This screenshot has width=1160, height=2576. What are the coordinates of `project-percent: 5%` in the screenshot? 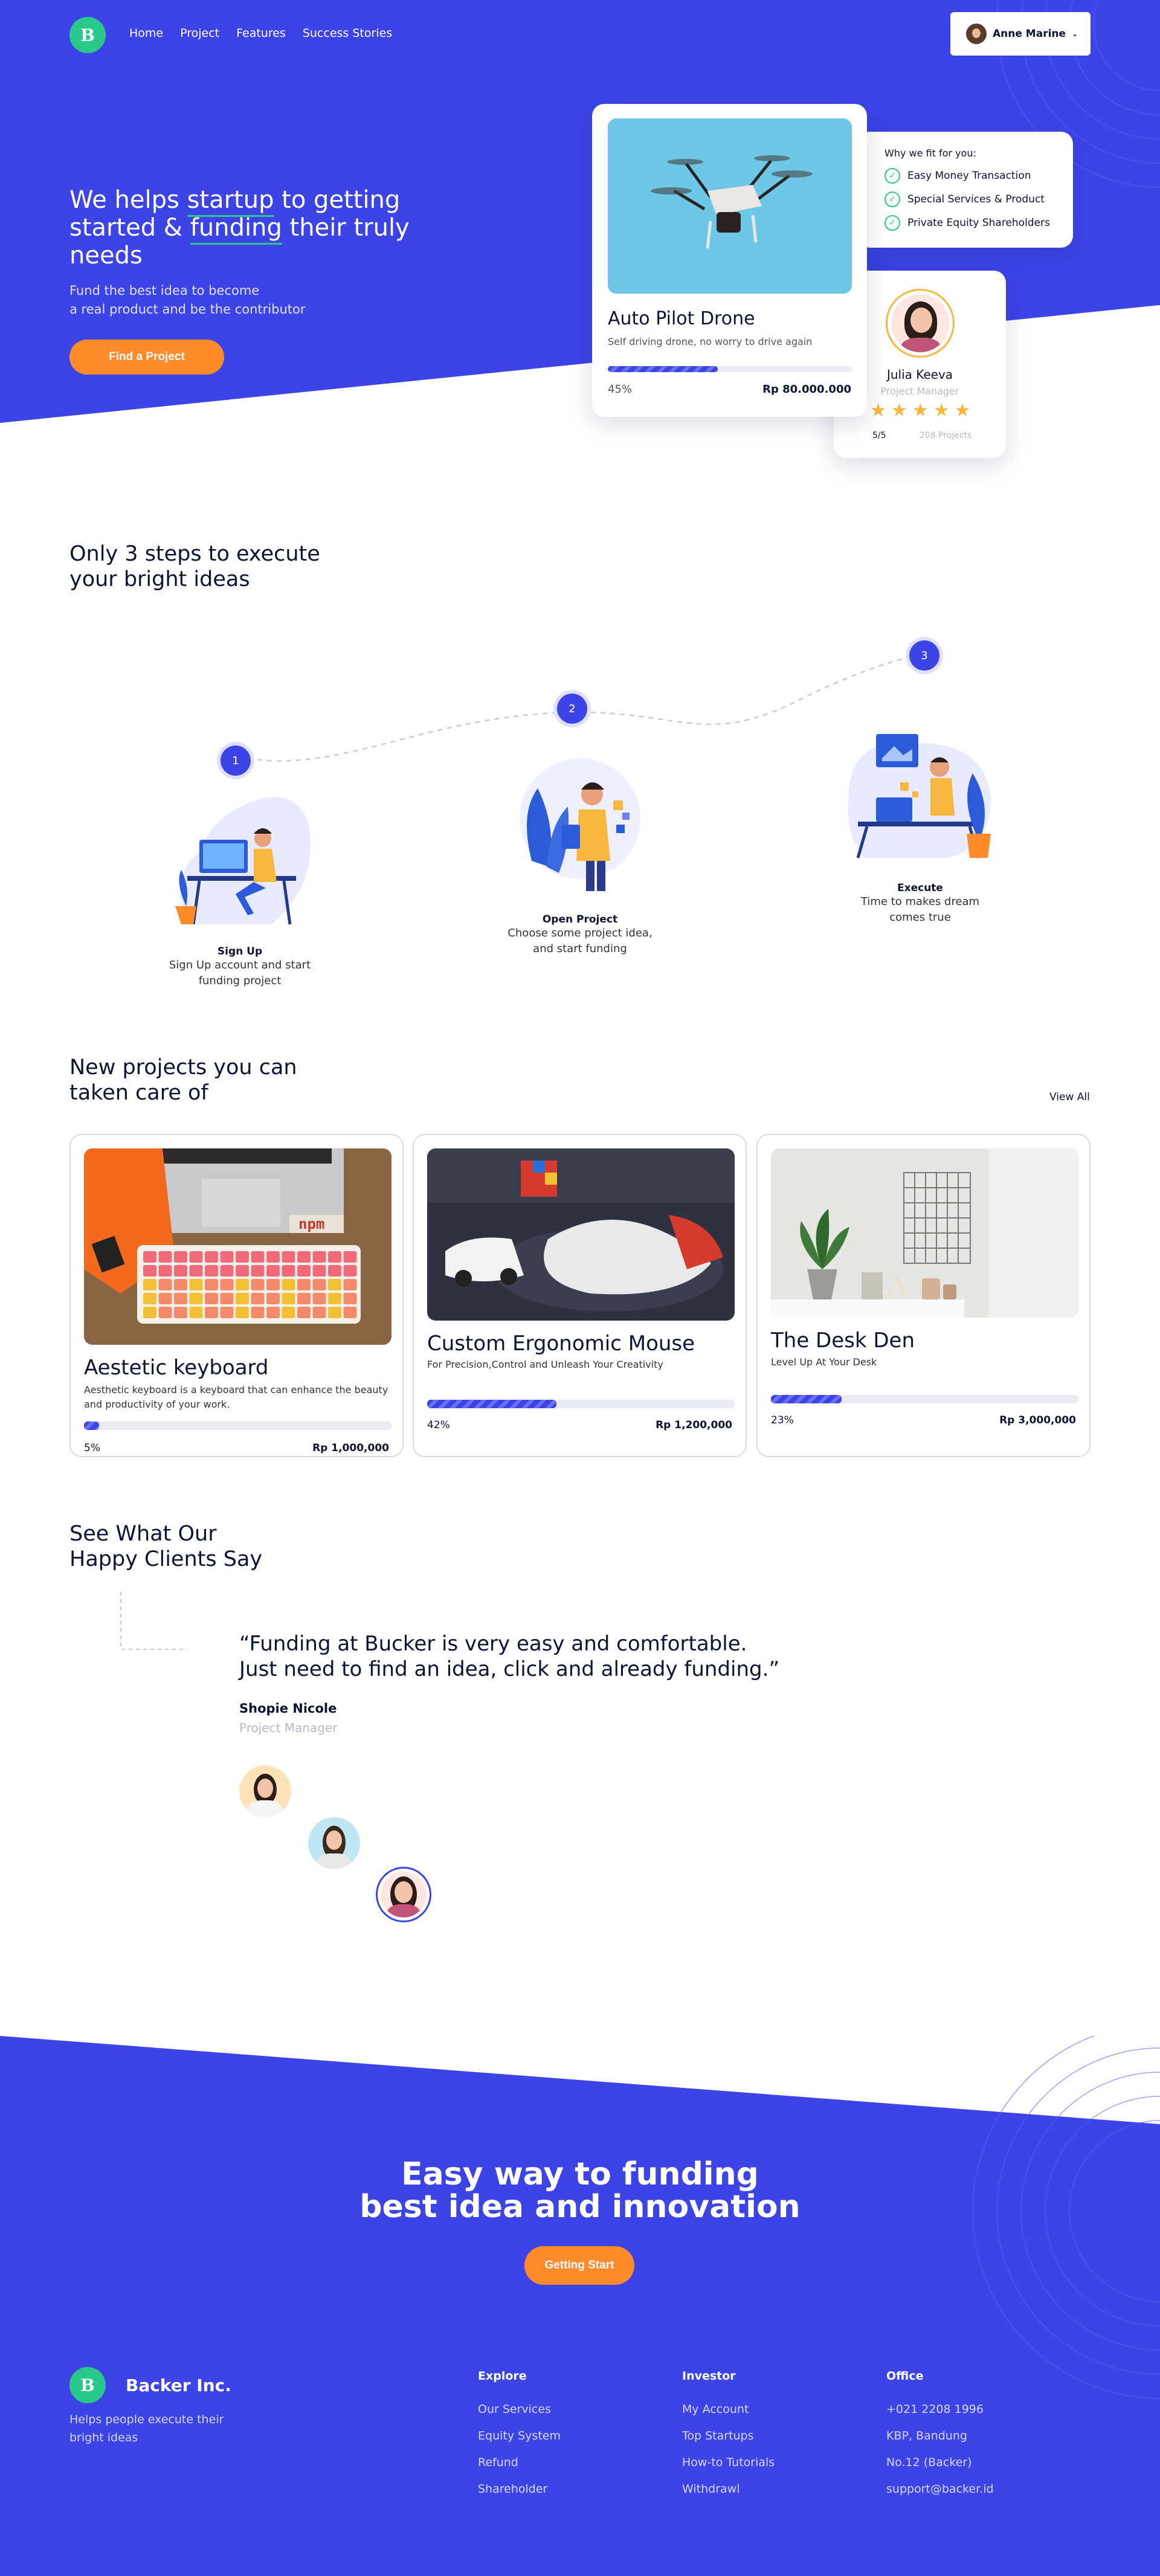 It's located at (92, 1448).